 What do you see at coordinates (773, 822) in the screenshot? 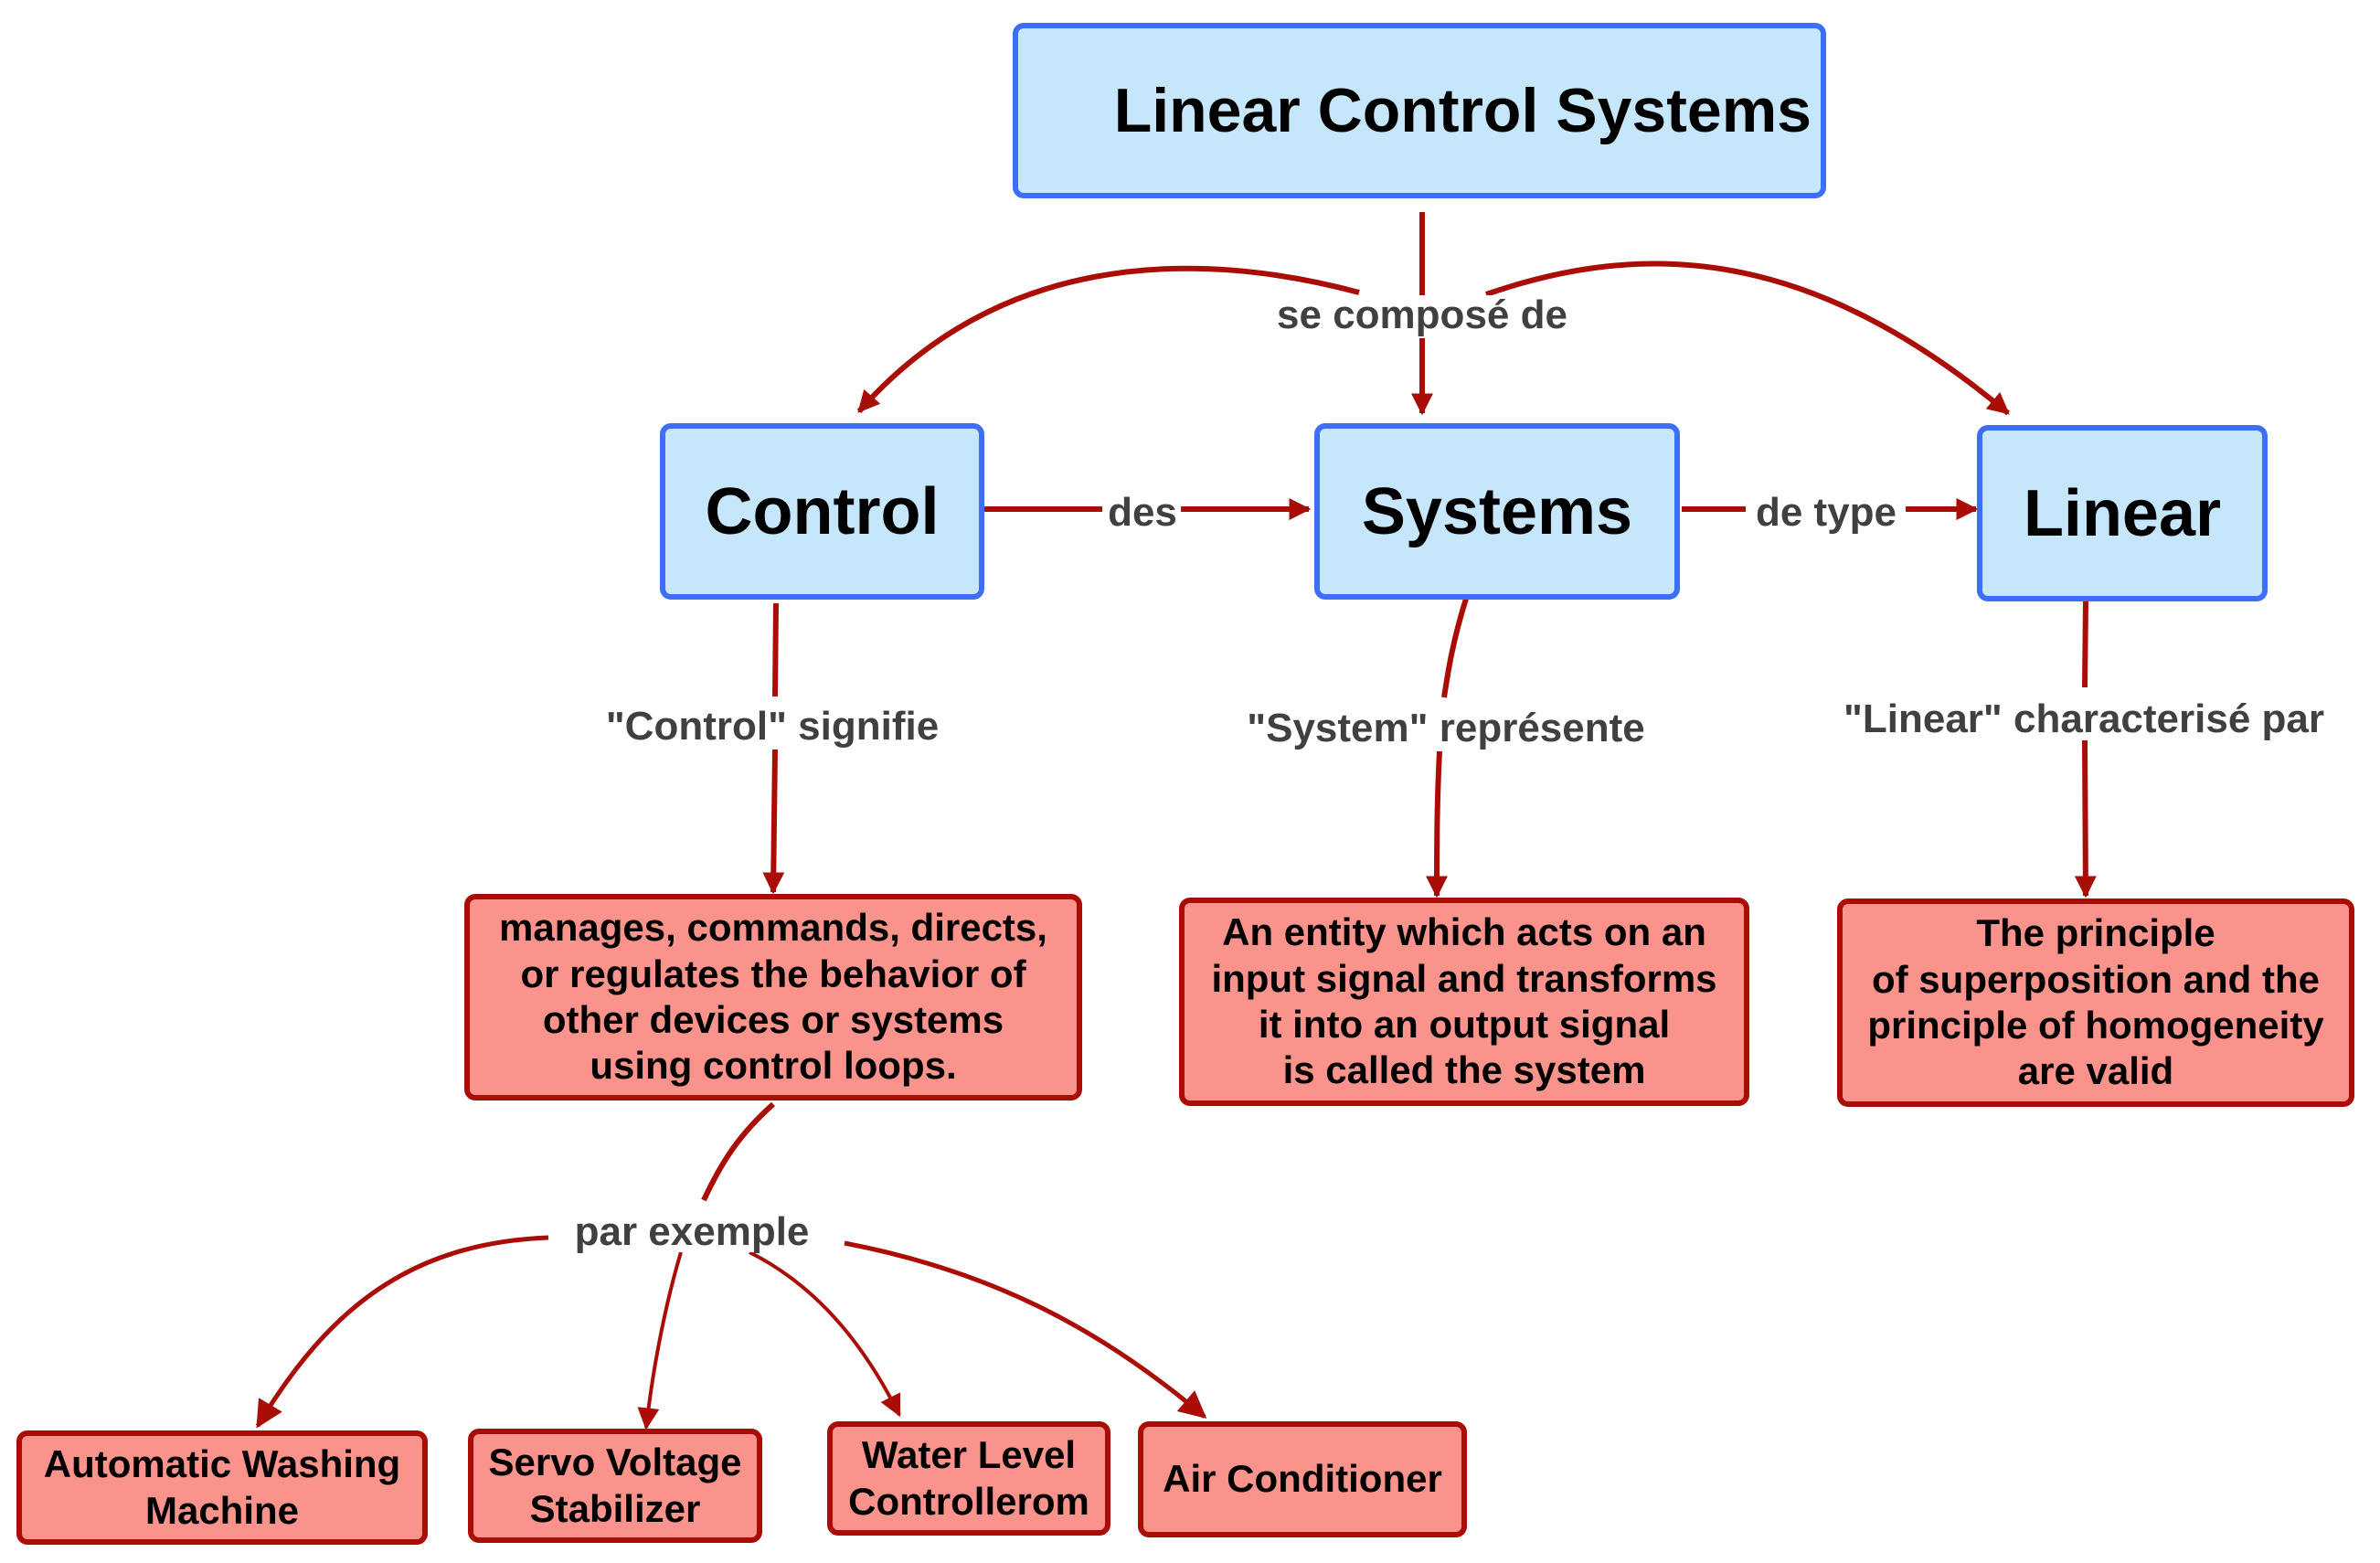
I see `edge-signifie-def` at bounding box center [773, 822].